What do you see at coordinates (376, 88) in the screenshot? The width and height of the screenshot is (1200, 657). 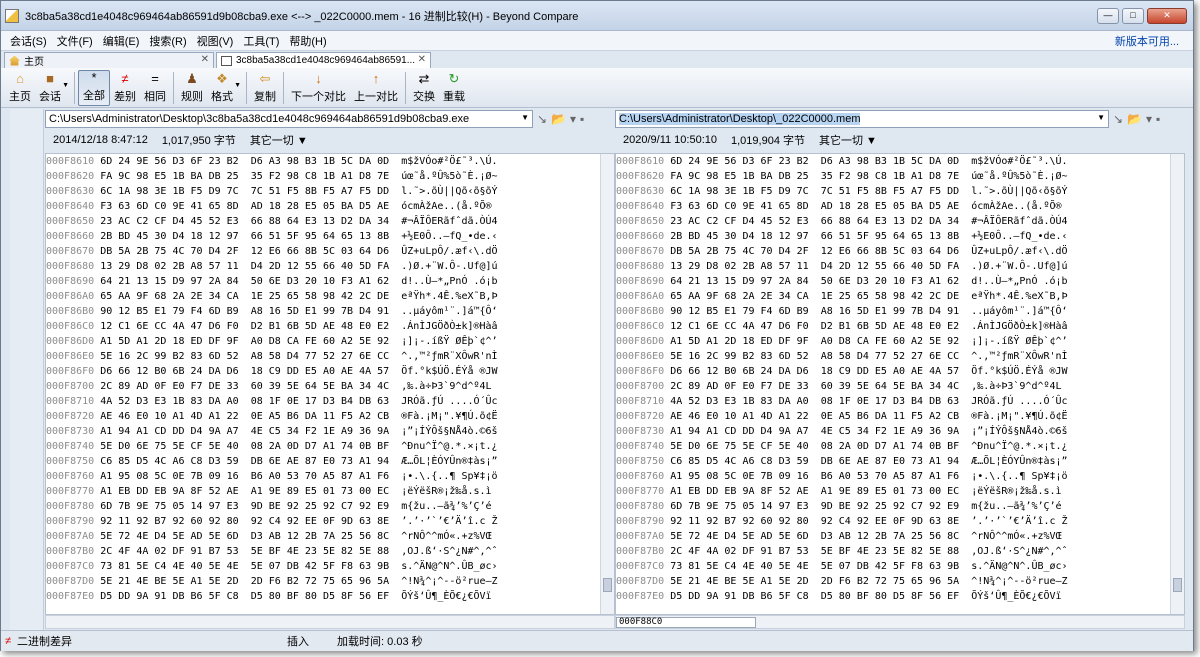 I see `prev-diff-button: ↑ 上一对比` at bounding box center [376, 88].